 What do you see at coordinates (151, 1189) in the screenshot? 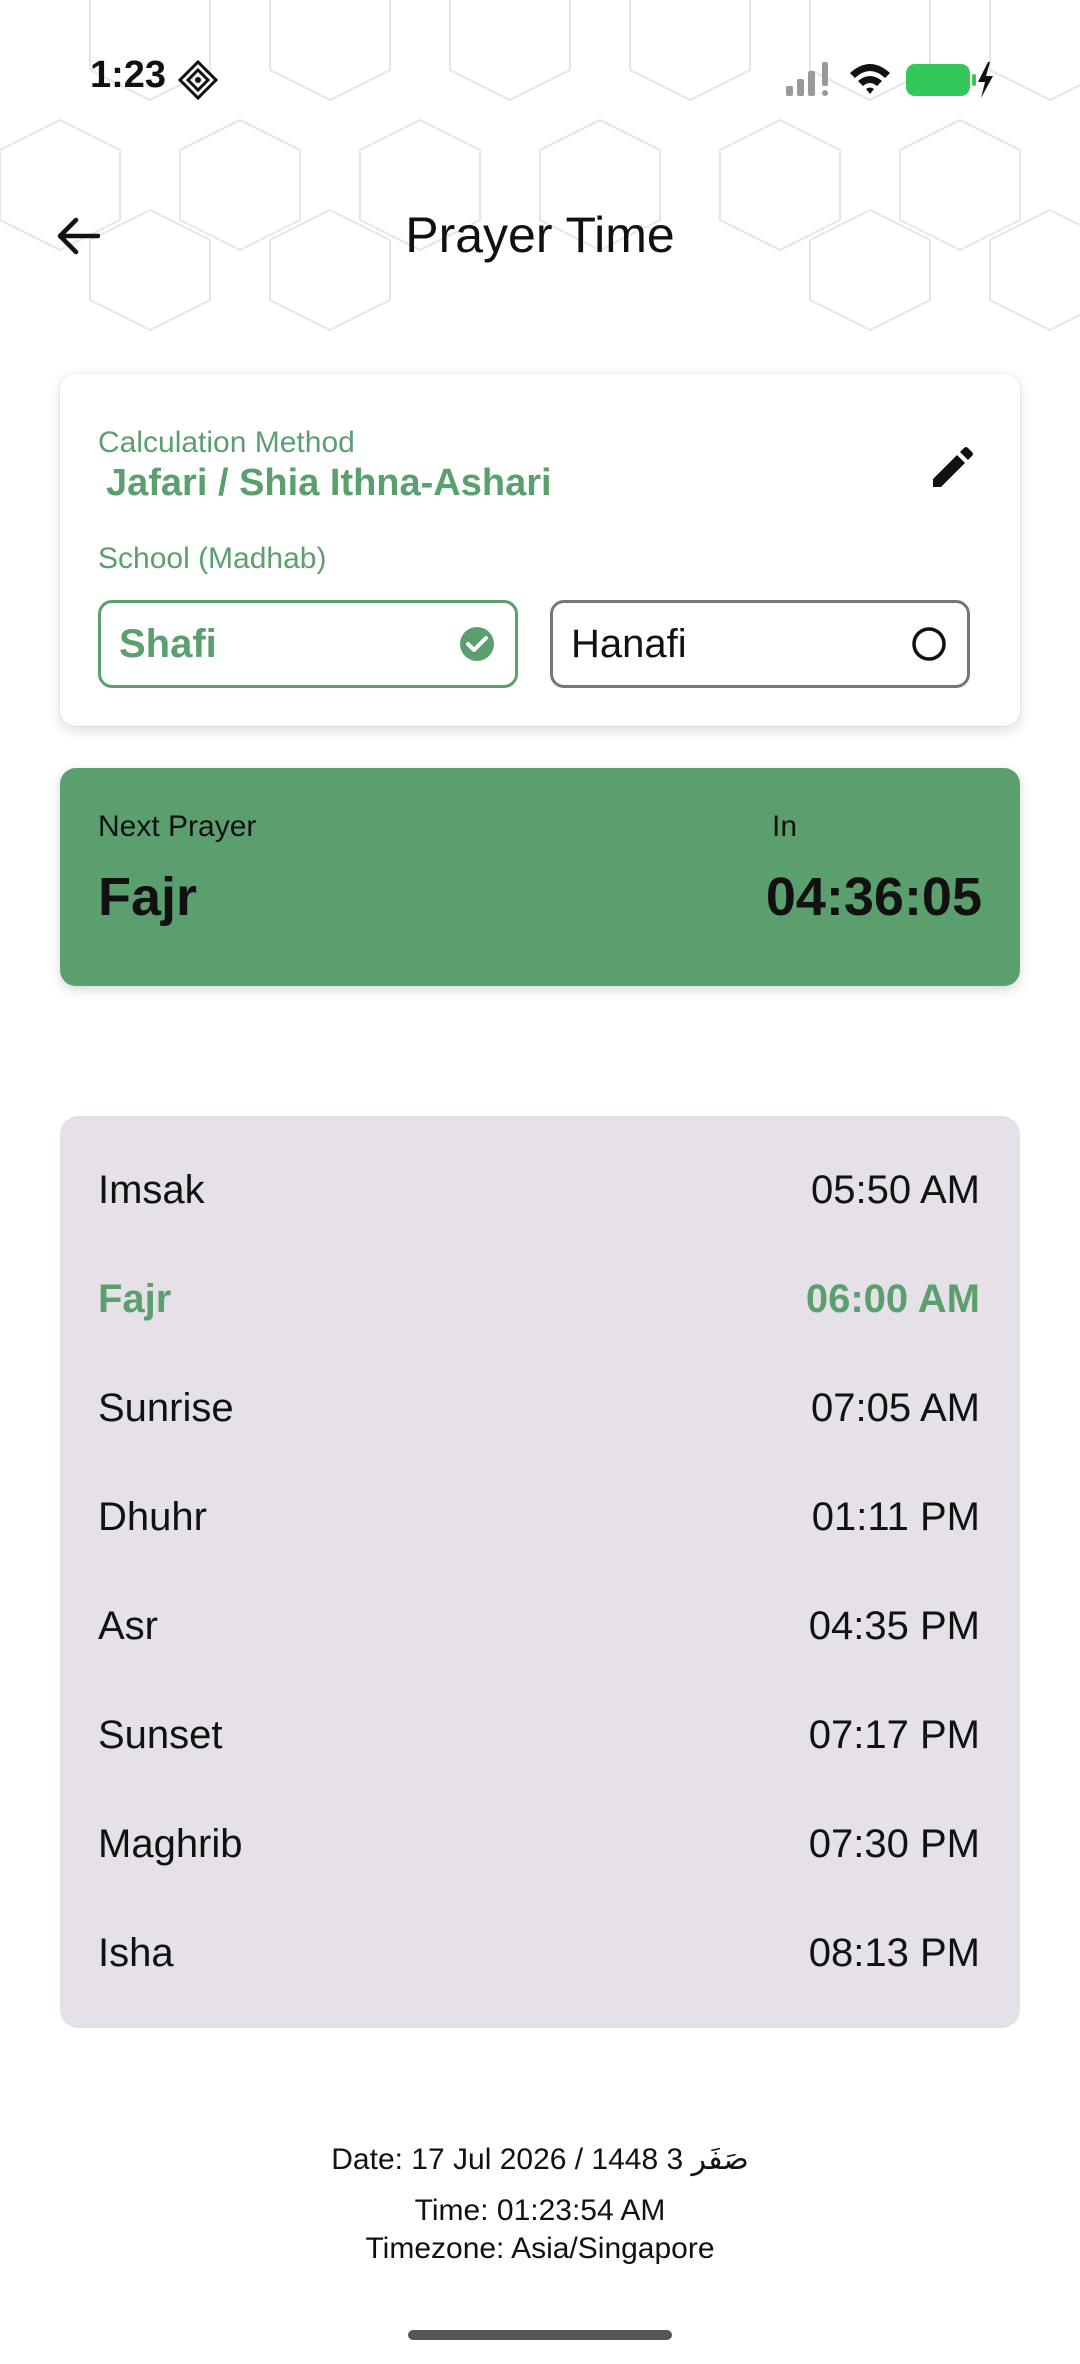
I see `prayer-name: Imsak` at bounding box center [151, 1189].